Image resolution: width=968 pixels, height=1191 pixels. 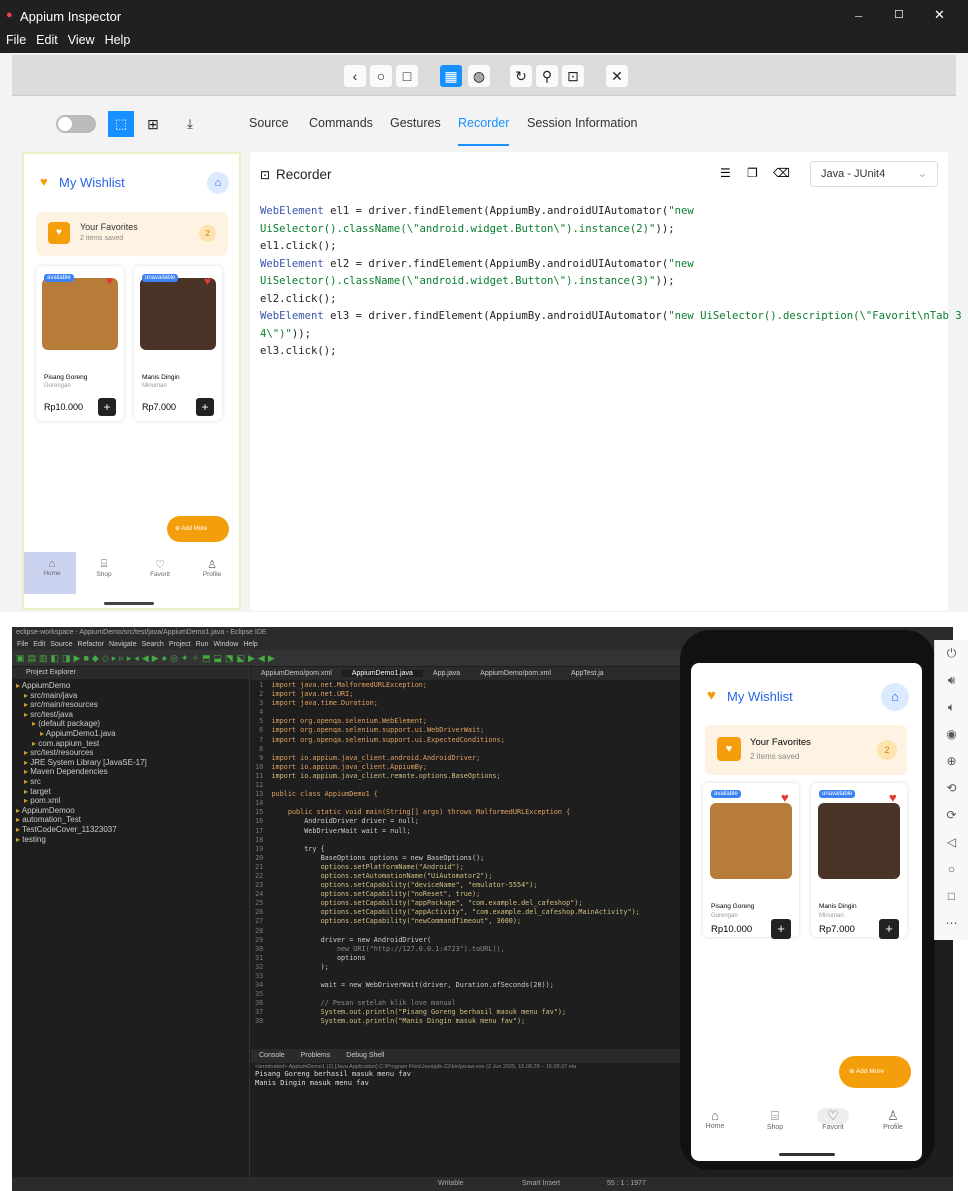 What do you see at coordinates (269, 123) in the screenshot?
I see `tab-source: Source` at bounding box center [269, 123].